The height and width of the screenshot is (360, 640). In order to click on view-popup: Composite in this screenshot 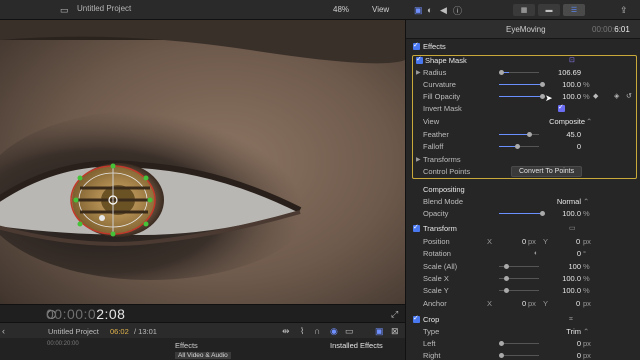, I will do `click(567, 122)`.